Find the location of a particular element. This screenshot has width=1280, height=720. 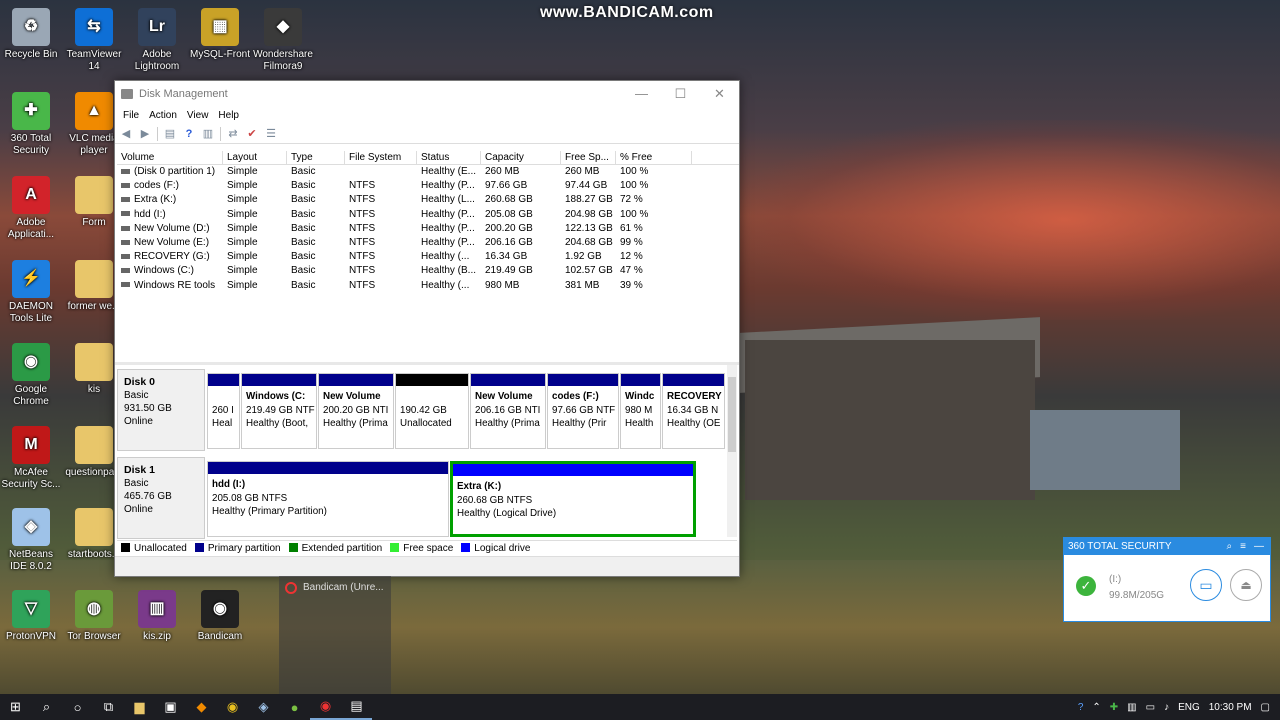

desktop-icon: ◉ Google Chrome is located at coordinates (31, 375).